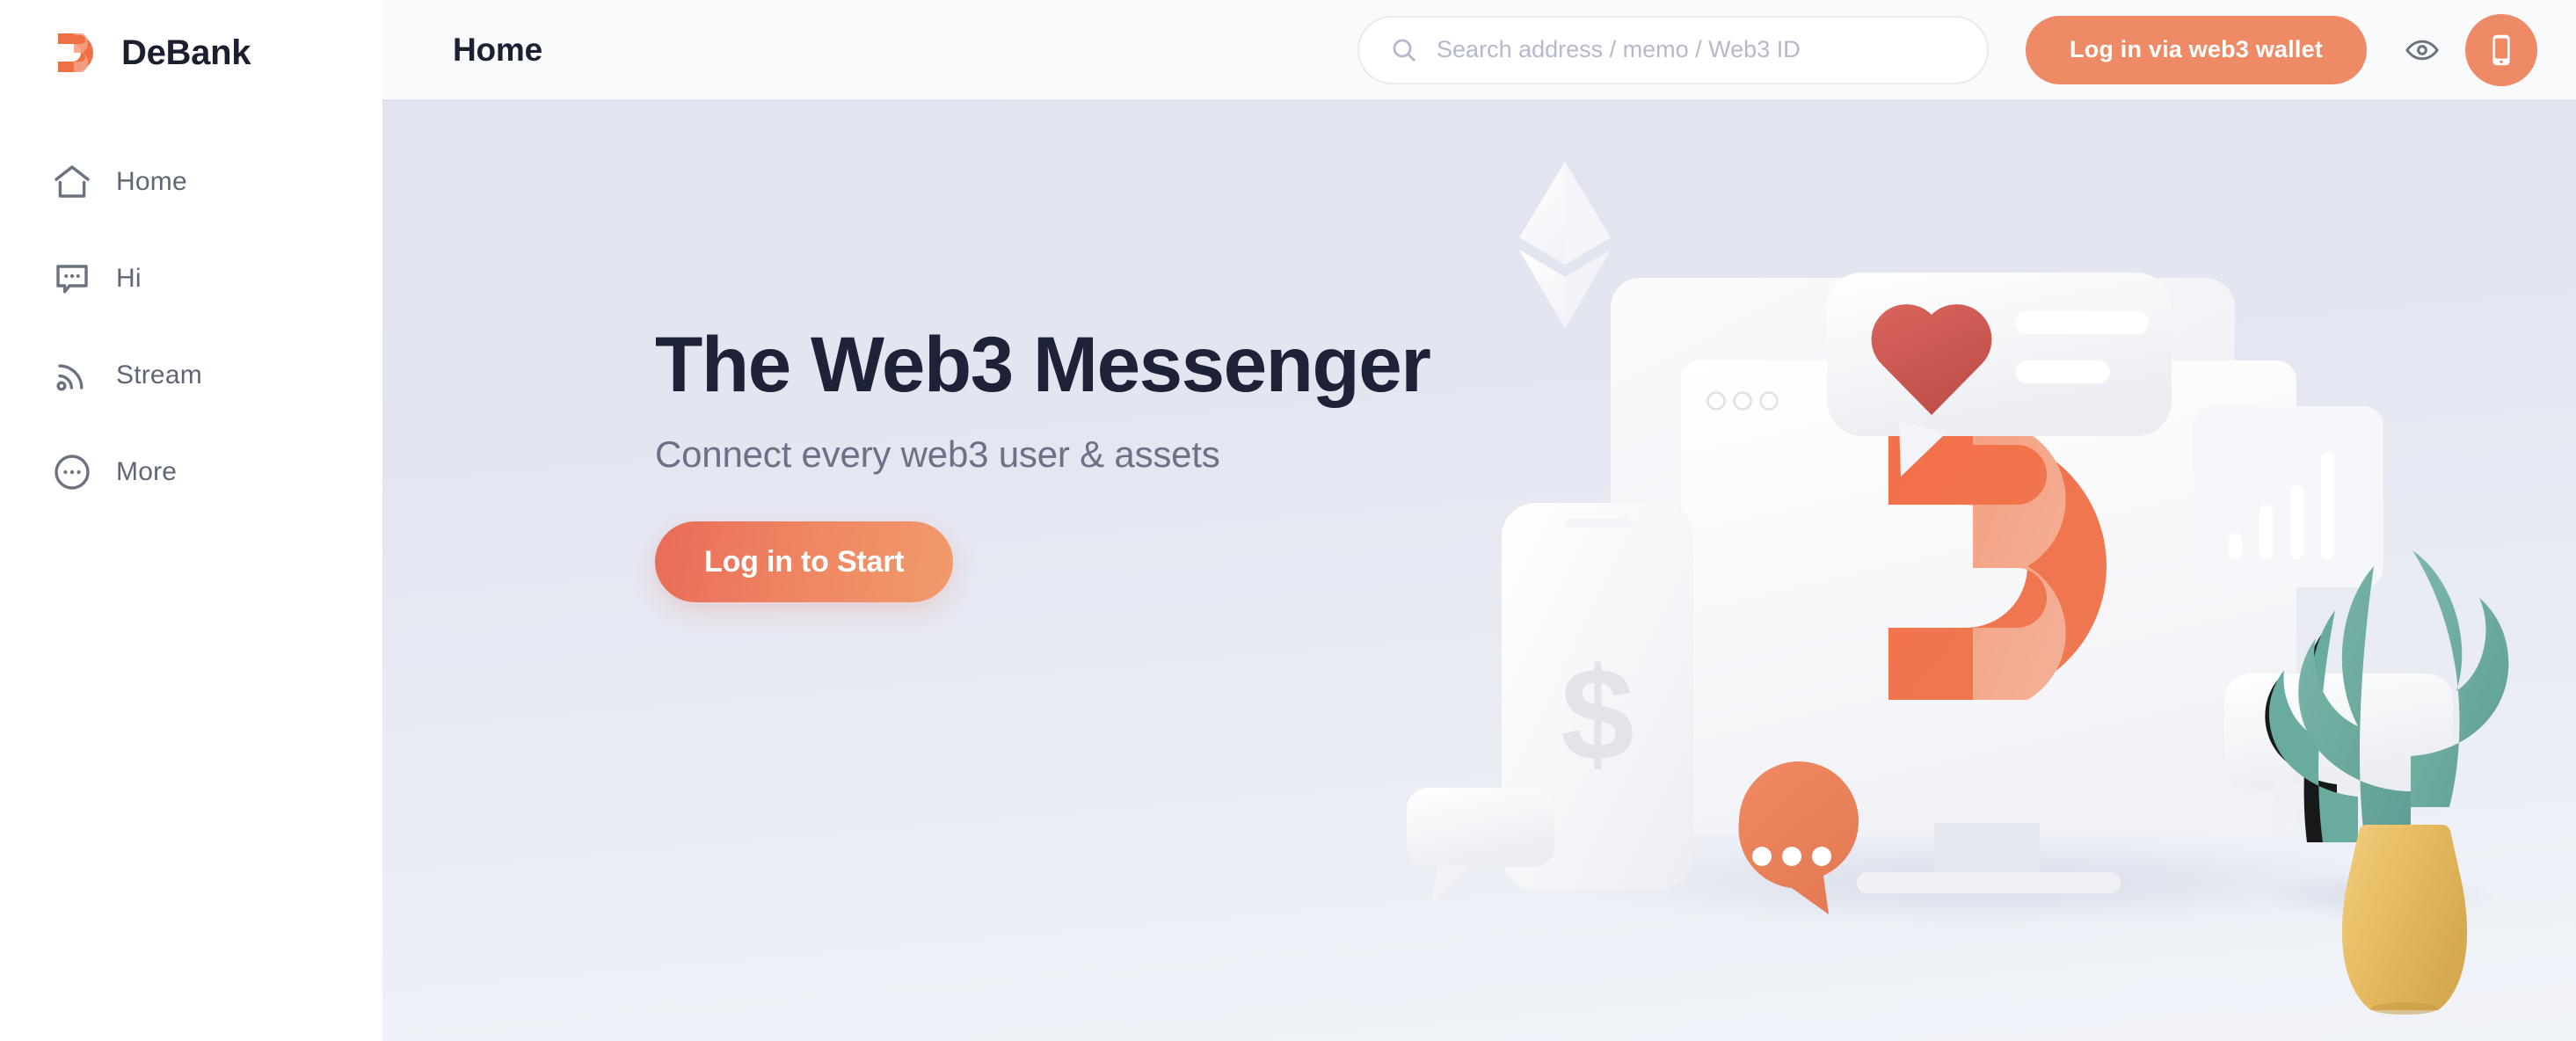 This screenshot has width=2576, height=1041. Describe the element at coordinates (498, 50) in the screenshot. I see `page-title: Home` at that location.